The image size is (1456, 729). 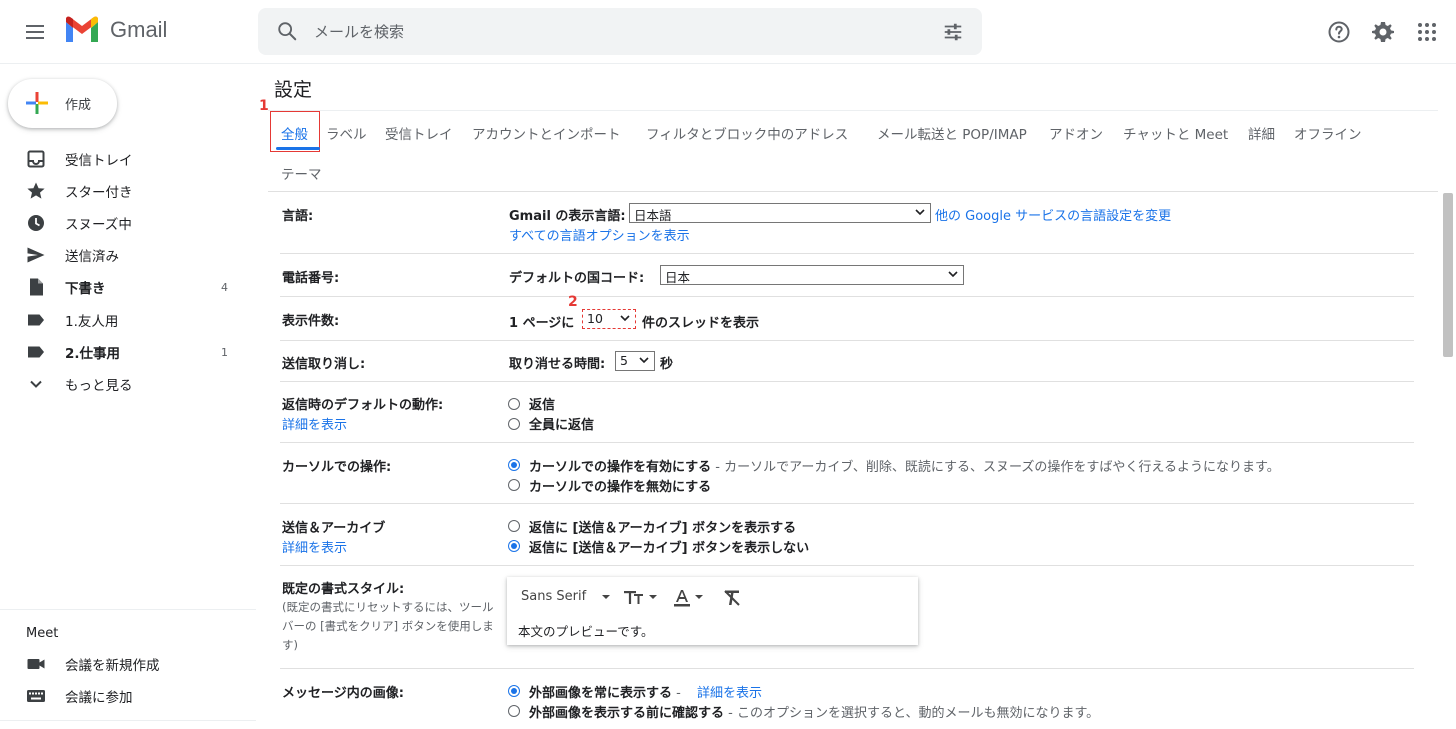 I want to click on sidebar-item-more: もっと見る, so click(x=128, y=384).